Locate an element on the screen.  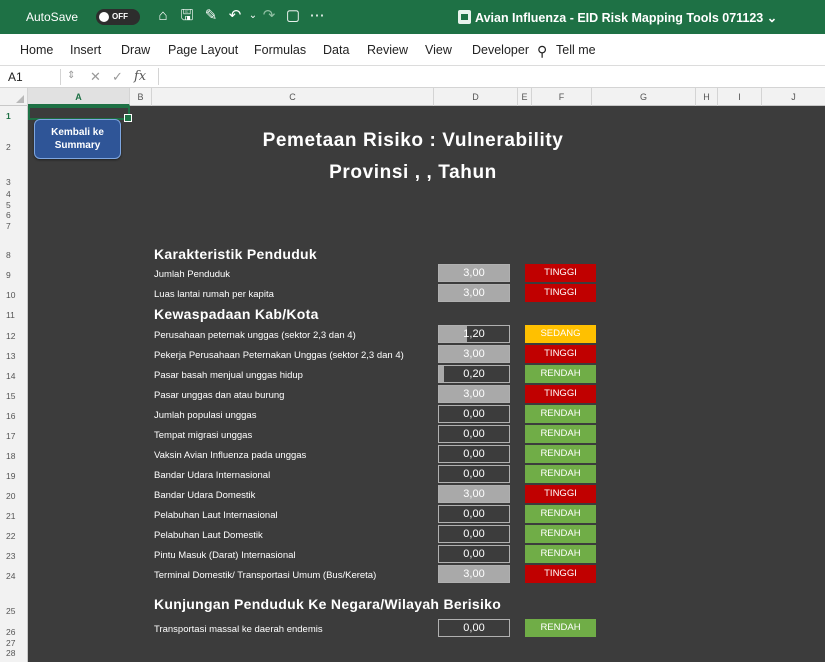
row-header: 4 is located at coordinates (14, 194).